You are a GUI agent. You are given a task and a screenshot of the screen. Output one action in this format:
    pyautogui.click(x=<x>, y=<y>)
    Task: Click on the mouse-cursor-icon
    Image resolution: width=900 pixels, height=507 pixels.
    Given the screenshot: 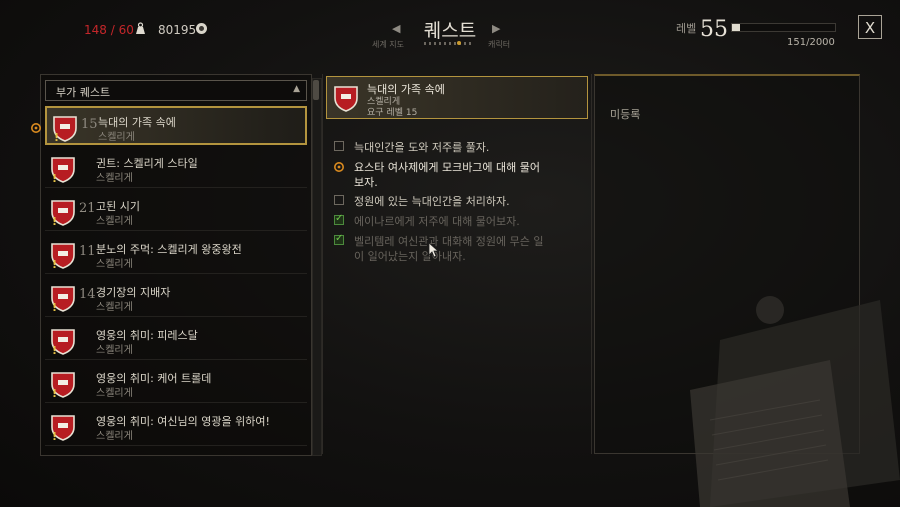 What is the action you would take?
    pyautogui.click(x=434, y=250)
    